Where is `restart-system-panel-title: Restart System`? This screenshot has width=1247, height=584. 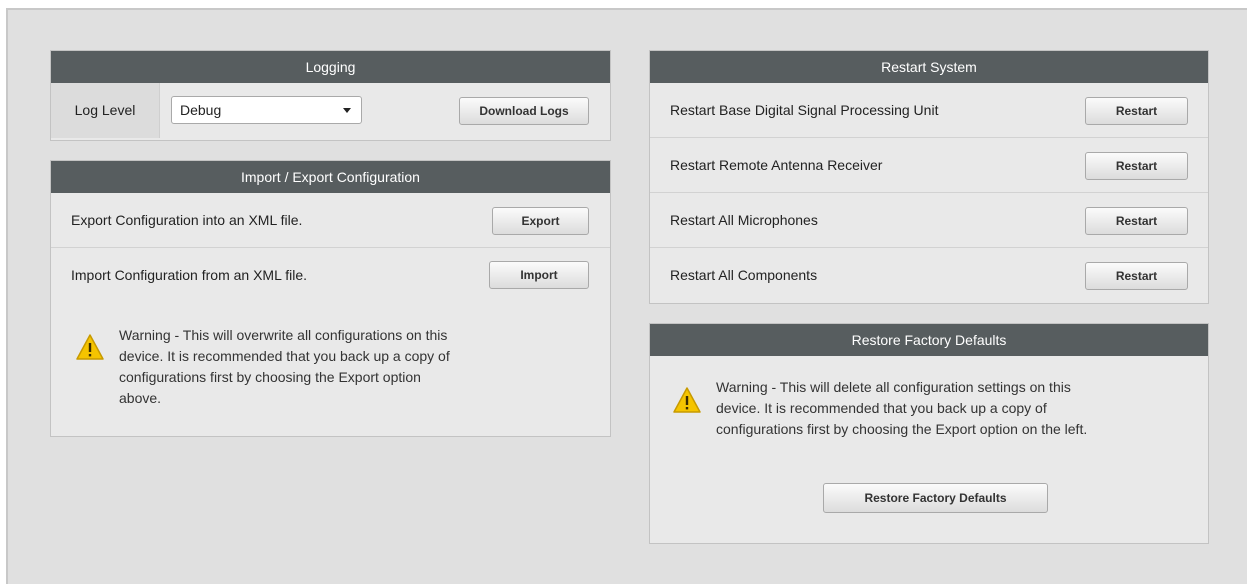
restart-system-panel-title: Restart System is located at coordinates (929, 67).